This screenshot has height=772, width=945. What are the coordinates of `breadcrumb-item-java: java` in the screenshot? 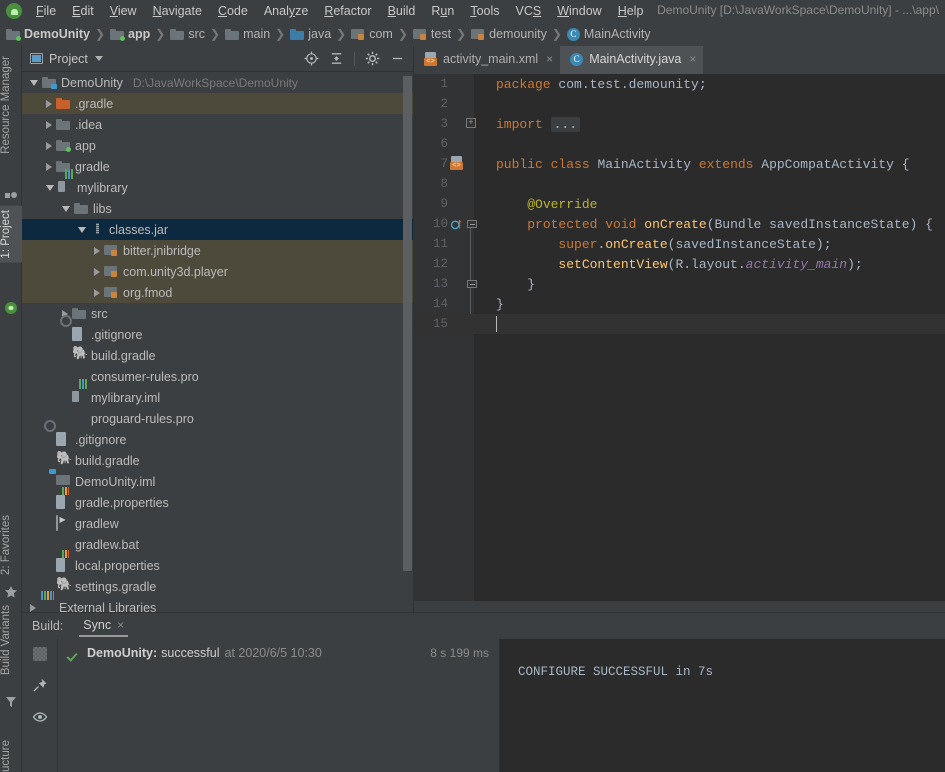 It's located at (310, 34).